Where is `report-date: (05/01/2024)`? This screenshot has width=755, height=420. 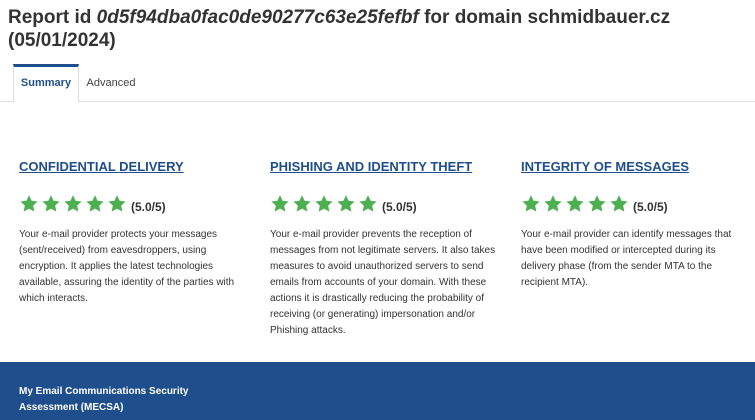 report-date: (05/01/2024) is located at coordinates (62, 40).